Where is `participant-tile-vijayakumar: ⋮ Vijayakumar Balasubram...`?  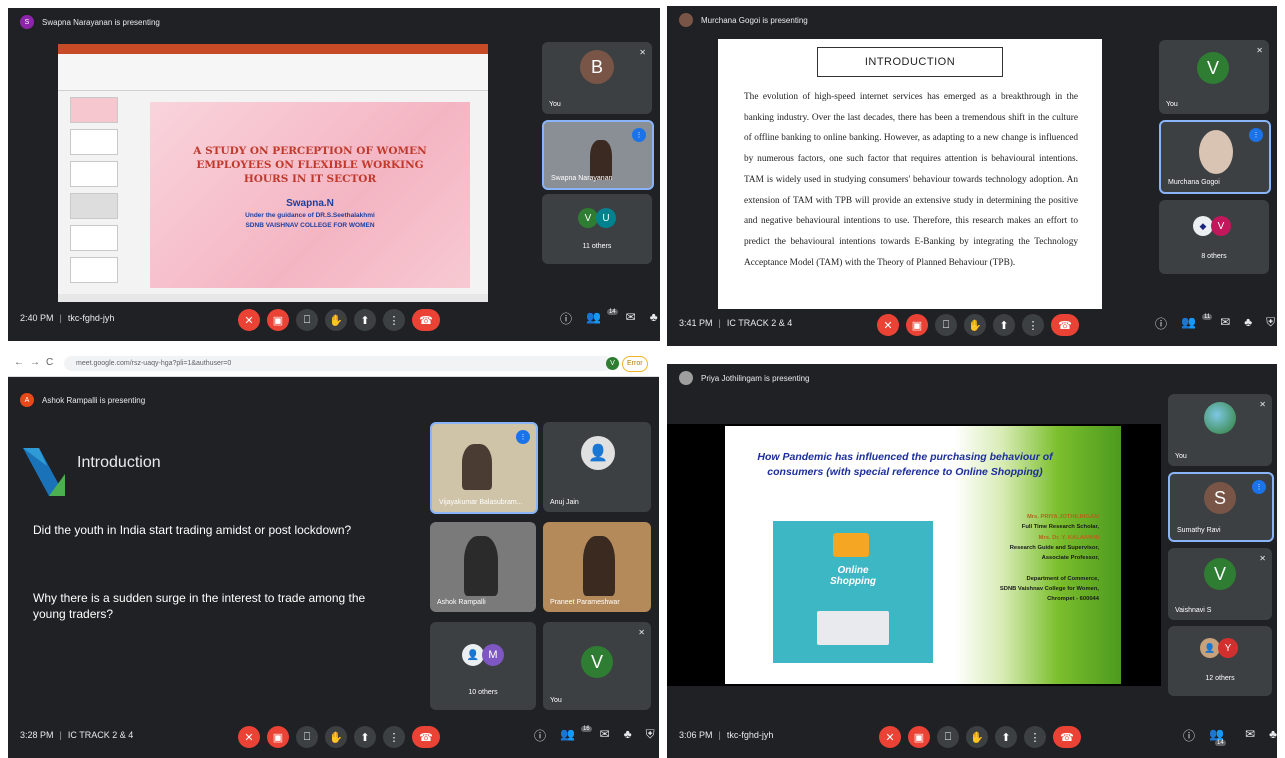
participant-tile-vijayakumar: ⋮ Vijayakumar Balasubram... is located at coordinates (484, 468).